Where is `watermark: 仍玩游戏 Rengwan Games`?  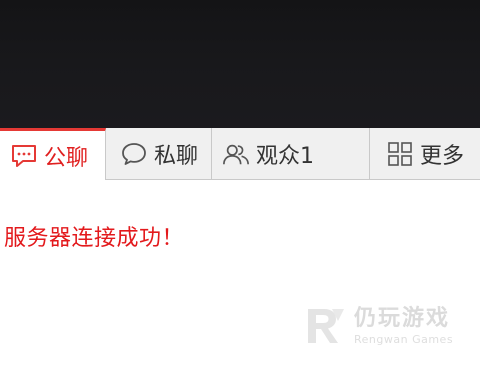
watermark: 仍玩游戏 Rengwan Games is located at coordinates (387, 326).